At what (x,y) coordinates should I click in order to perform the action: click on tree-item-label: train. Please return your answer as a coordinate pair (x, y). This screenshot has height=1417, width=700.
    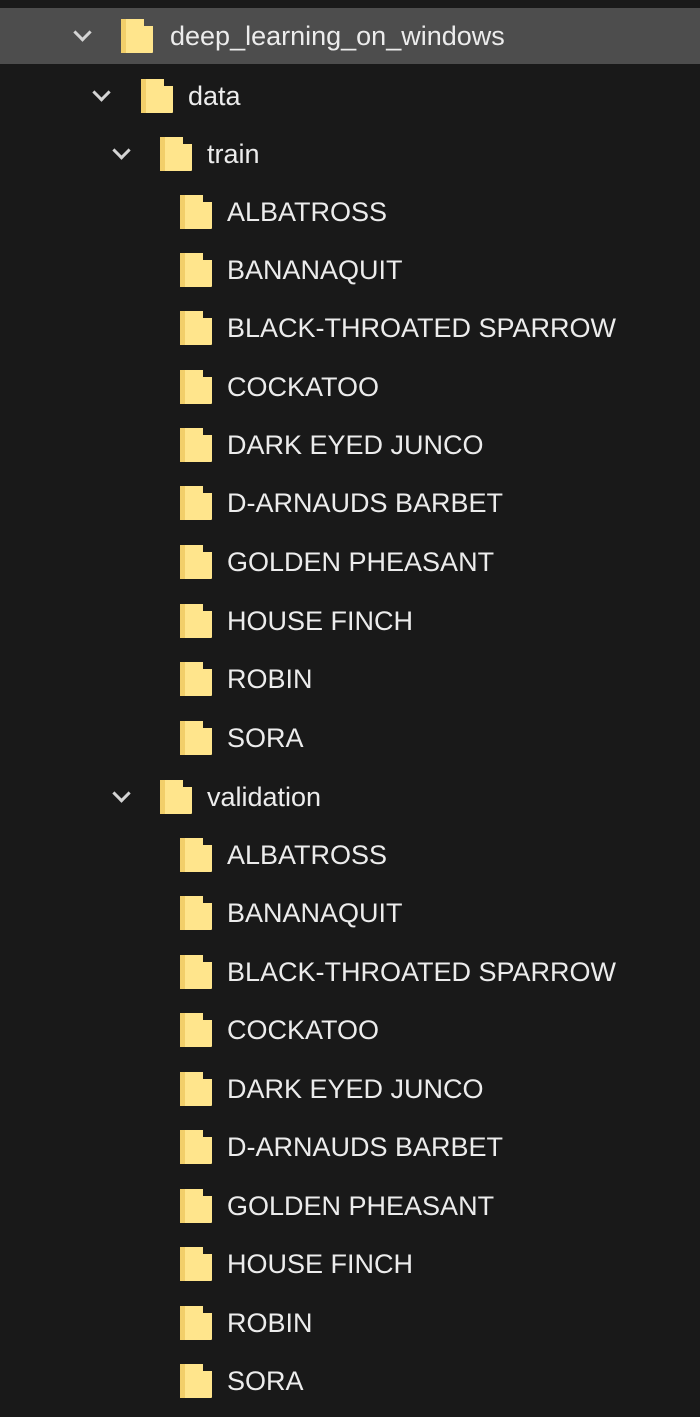
    Looking at the image, I should click on (233, 154).